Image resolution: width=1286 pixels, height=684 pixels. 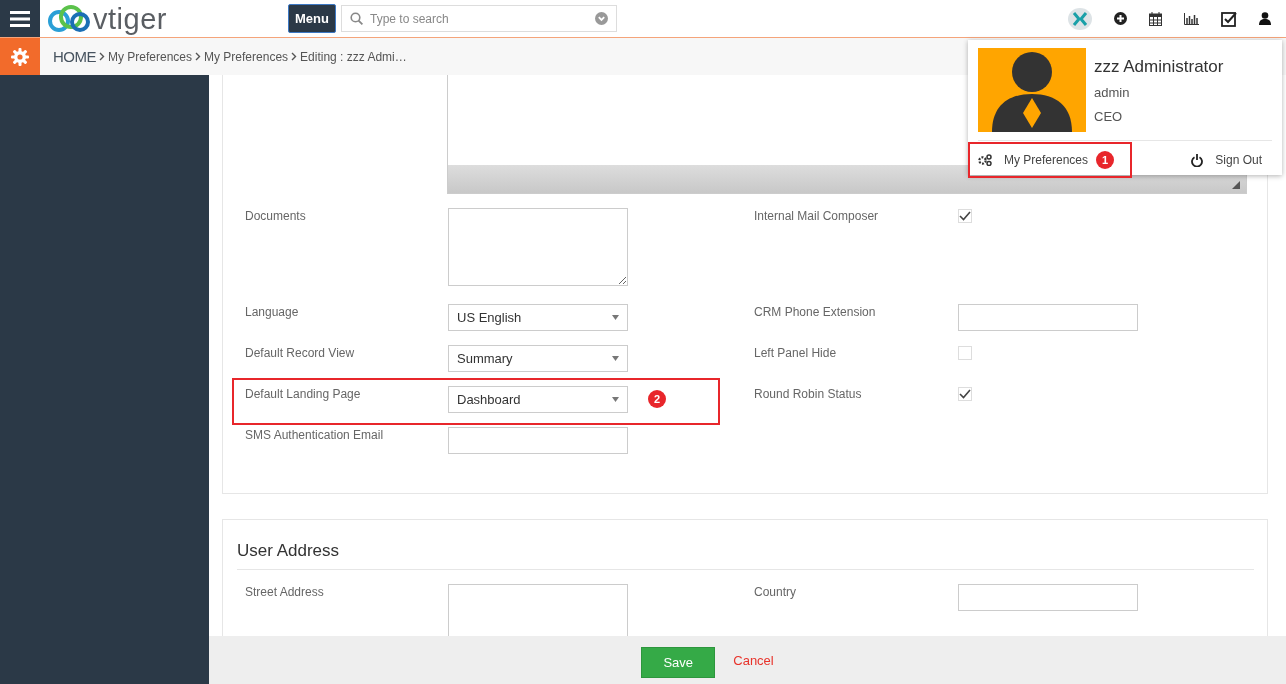 I want to click on user-icon, so click(x=1265, y=18).